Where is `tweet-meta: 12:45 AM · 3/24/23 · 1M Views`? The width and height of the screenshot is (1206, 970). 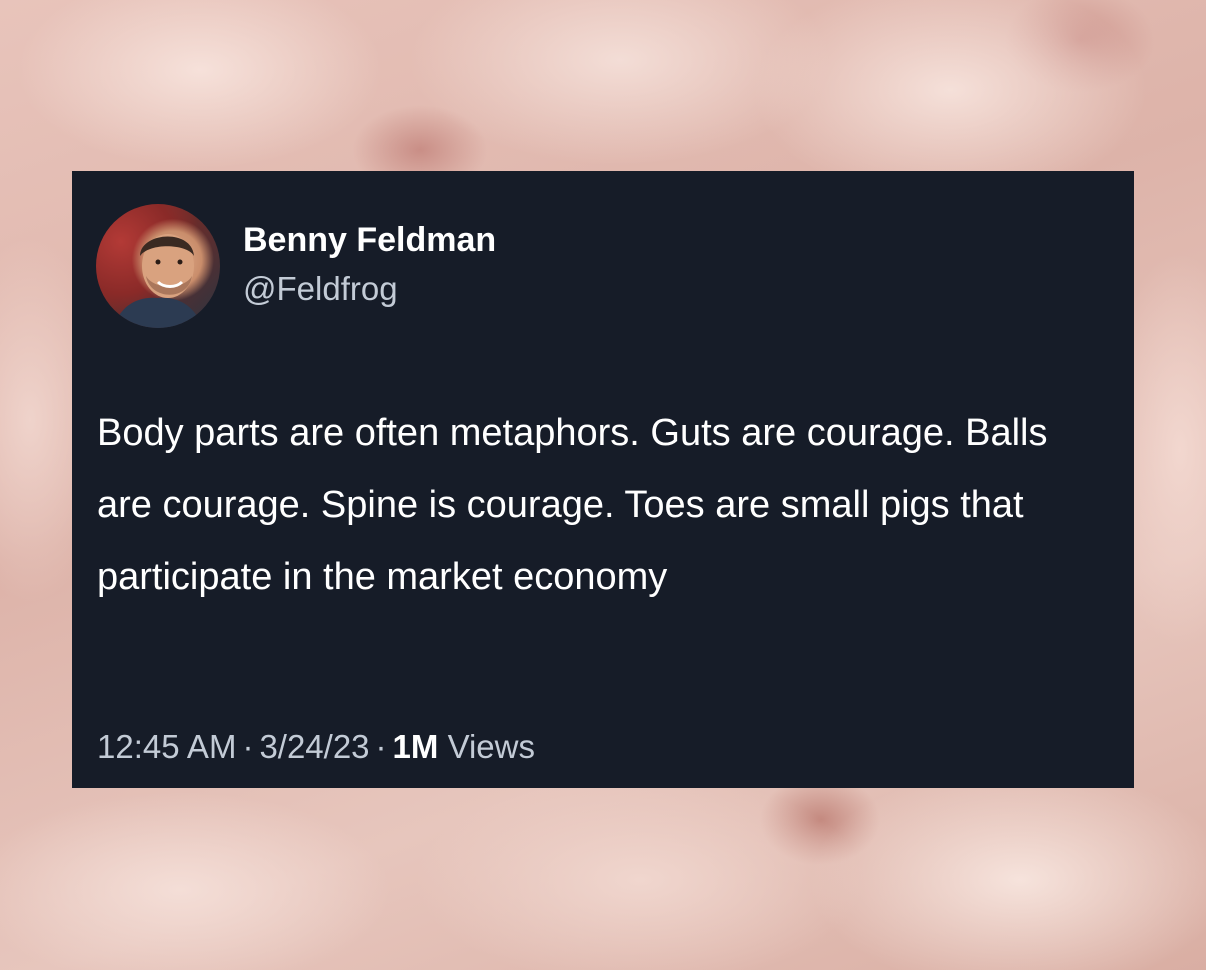 tweet-meta: 12:45 AM · 3/24/23 · 1M Views is located at coordinates (316, 747).